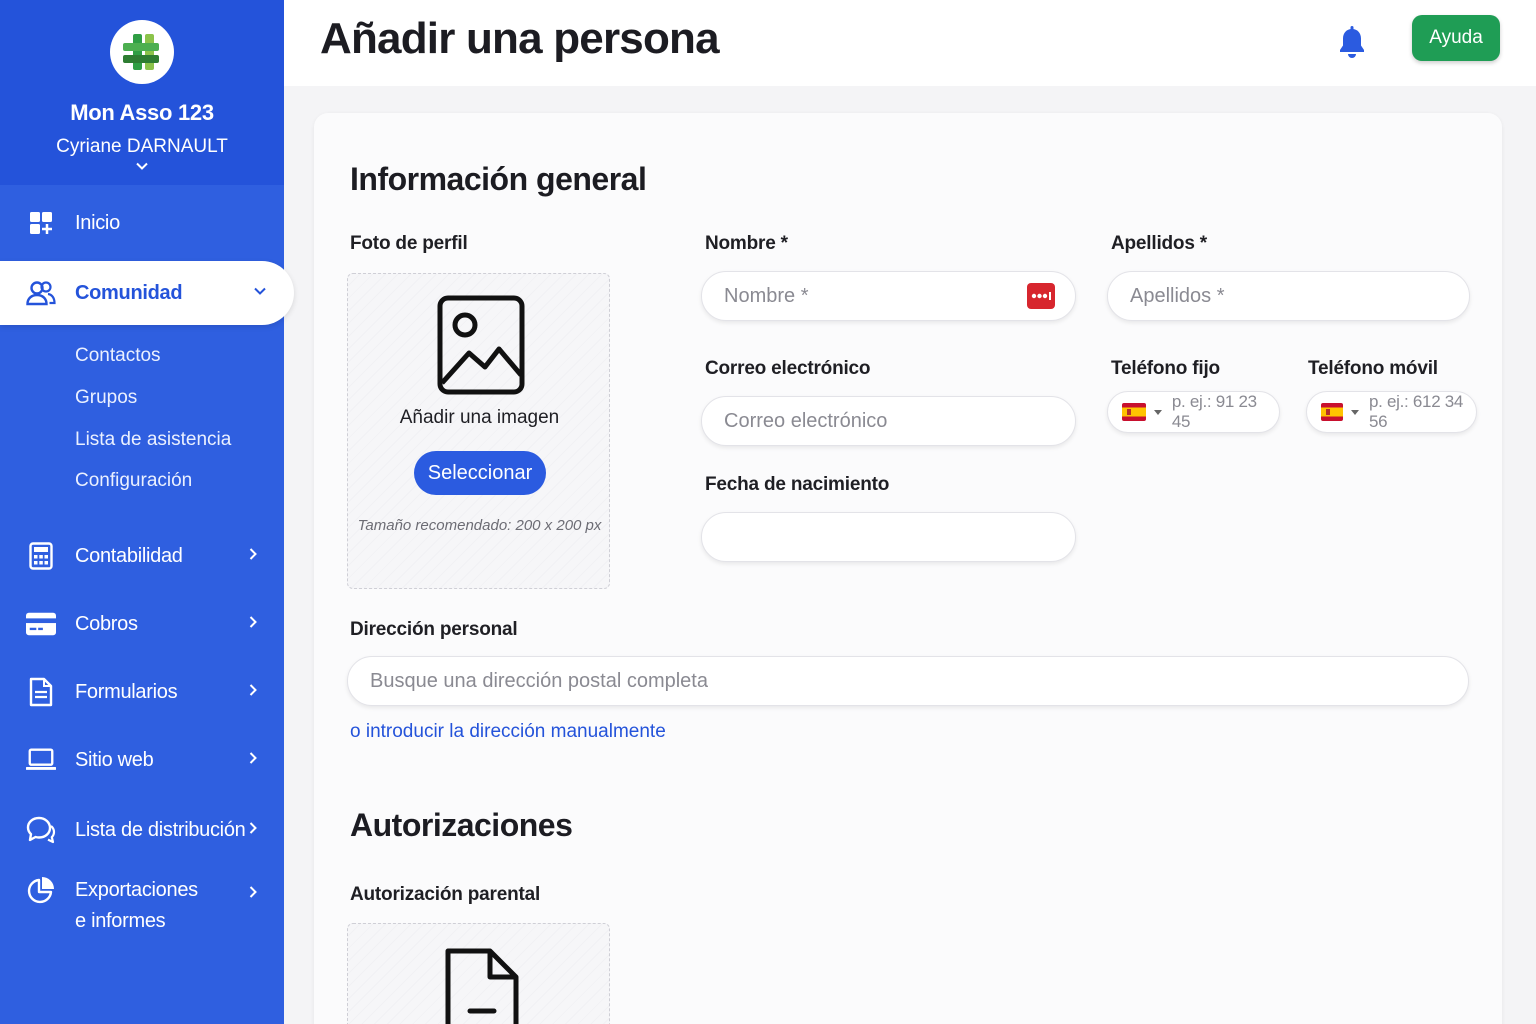 The image size is (1536, 1024). Describe the element at coordinates (41, 293) in the screenshot. I see `users-icon` at that location.